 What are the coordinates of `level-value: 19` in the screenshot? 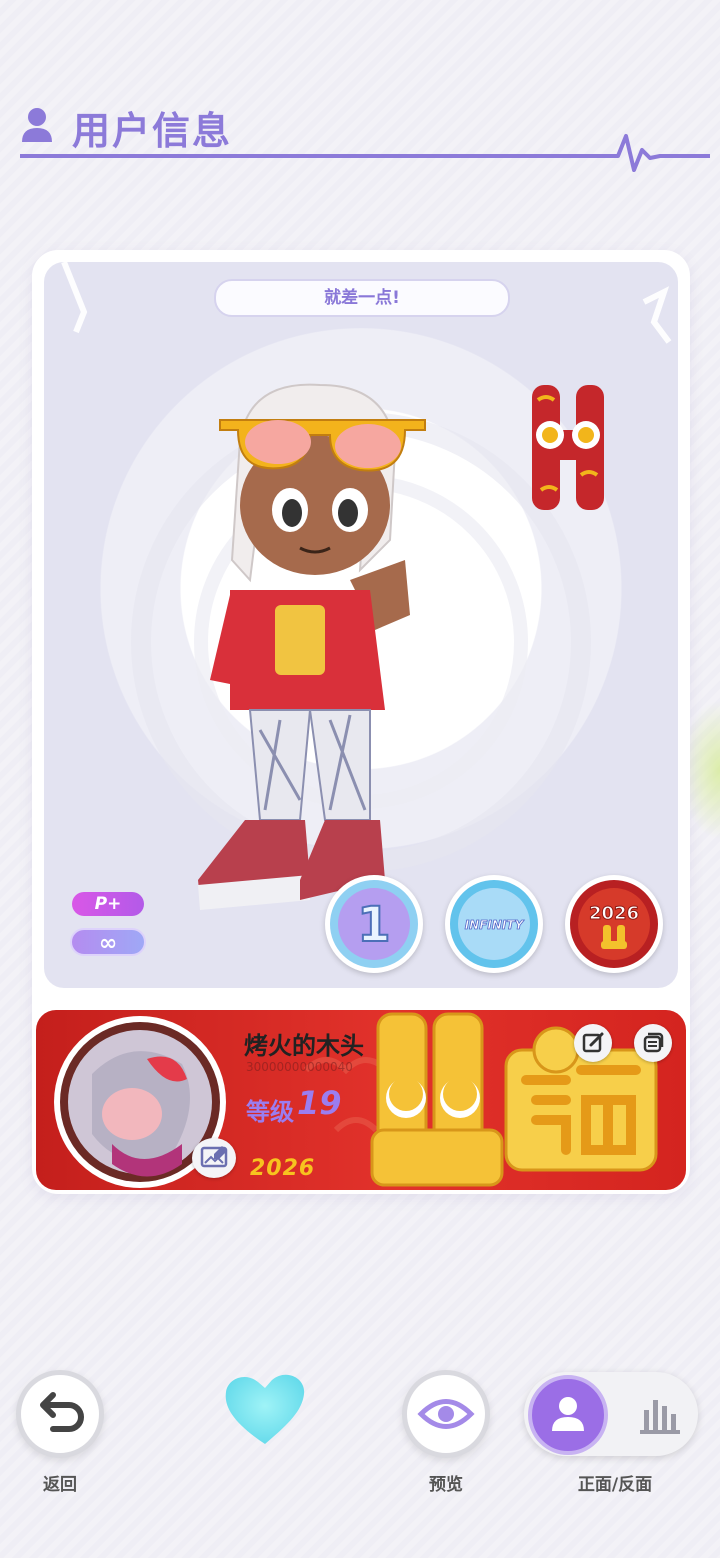 It's located at (319, 1103).